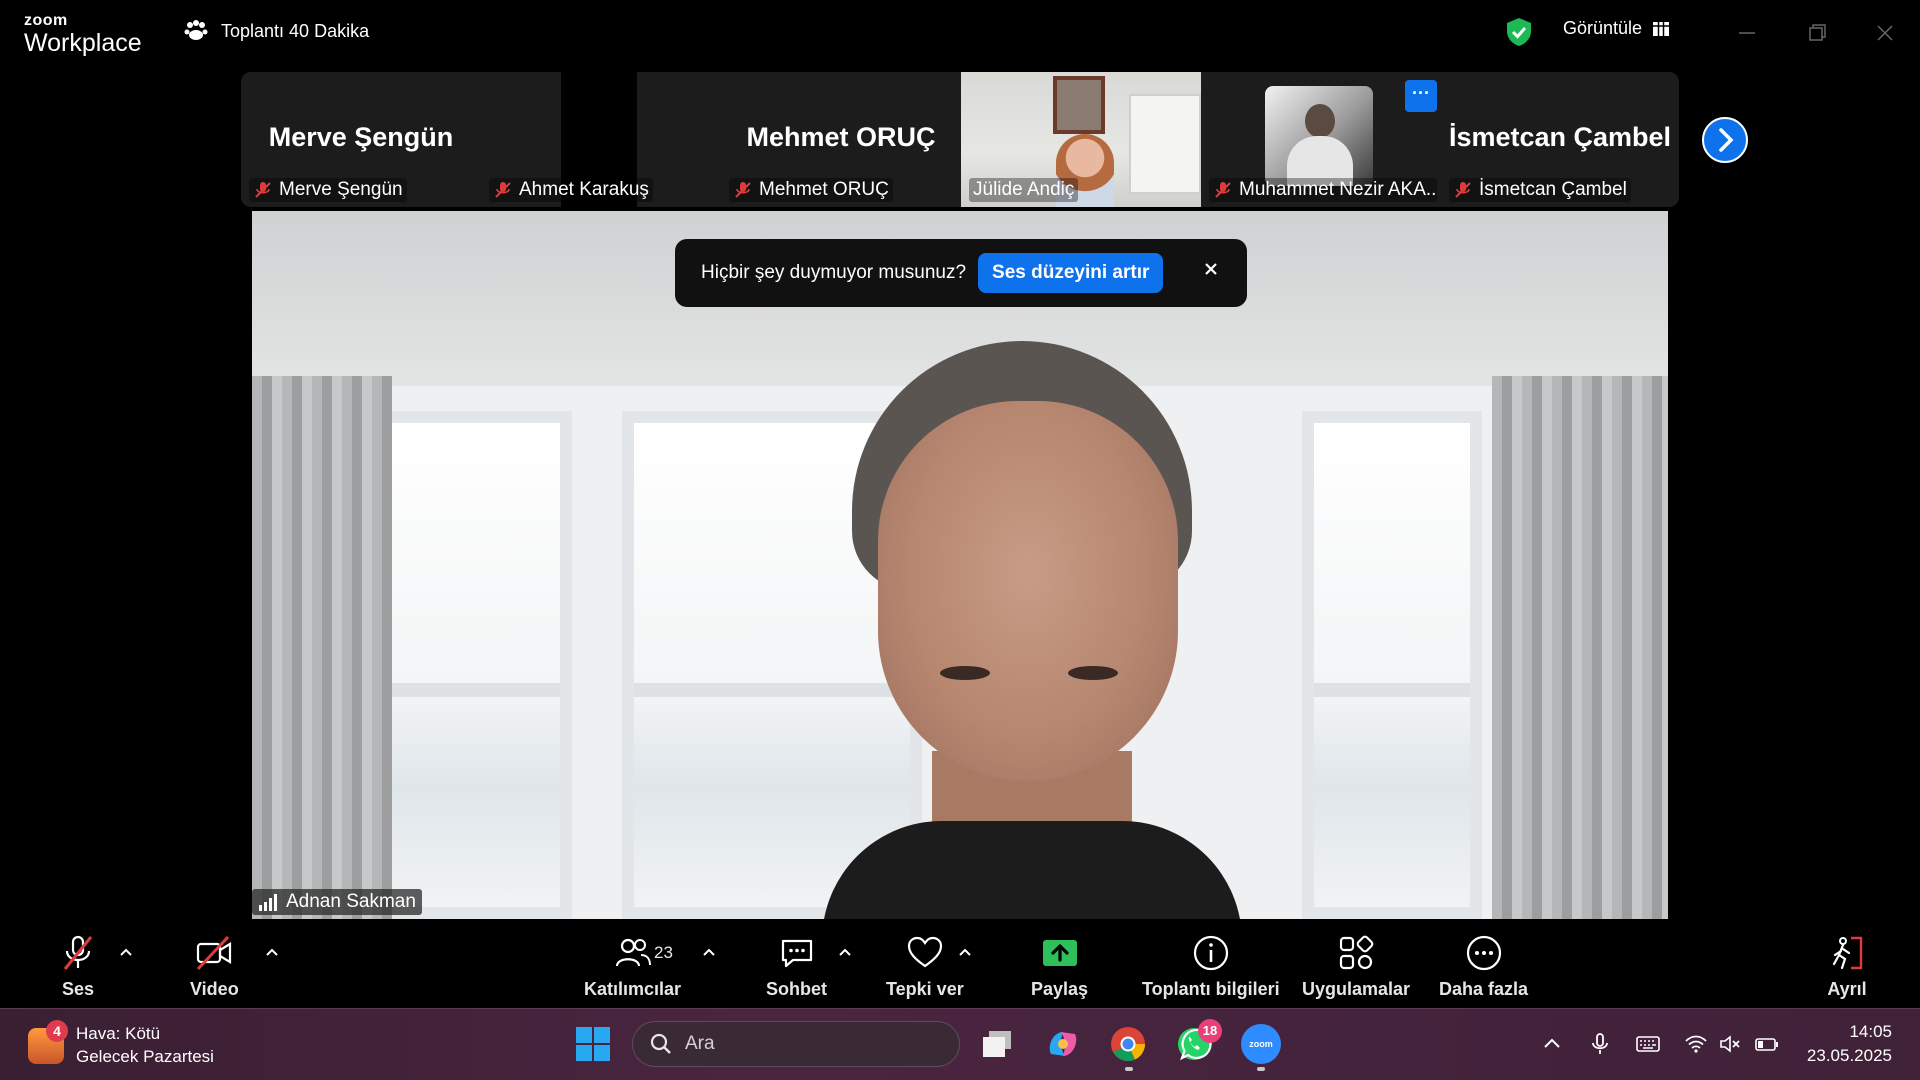 This screenshot has width=1920, height=1080. I want to click on leave-button: Ayrıl, so click(1847, 966).